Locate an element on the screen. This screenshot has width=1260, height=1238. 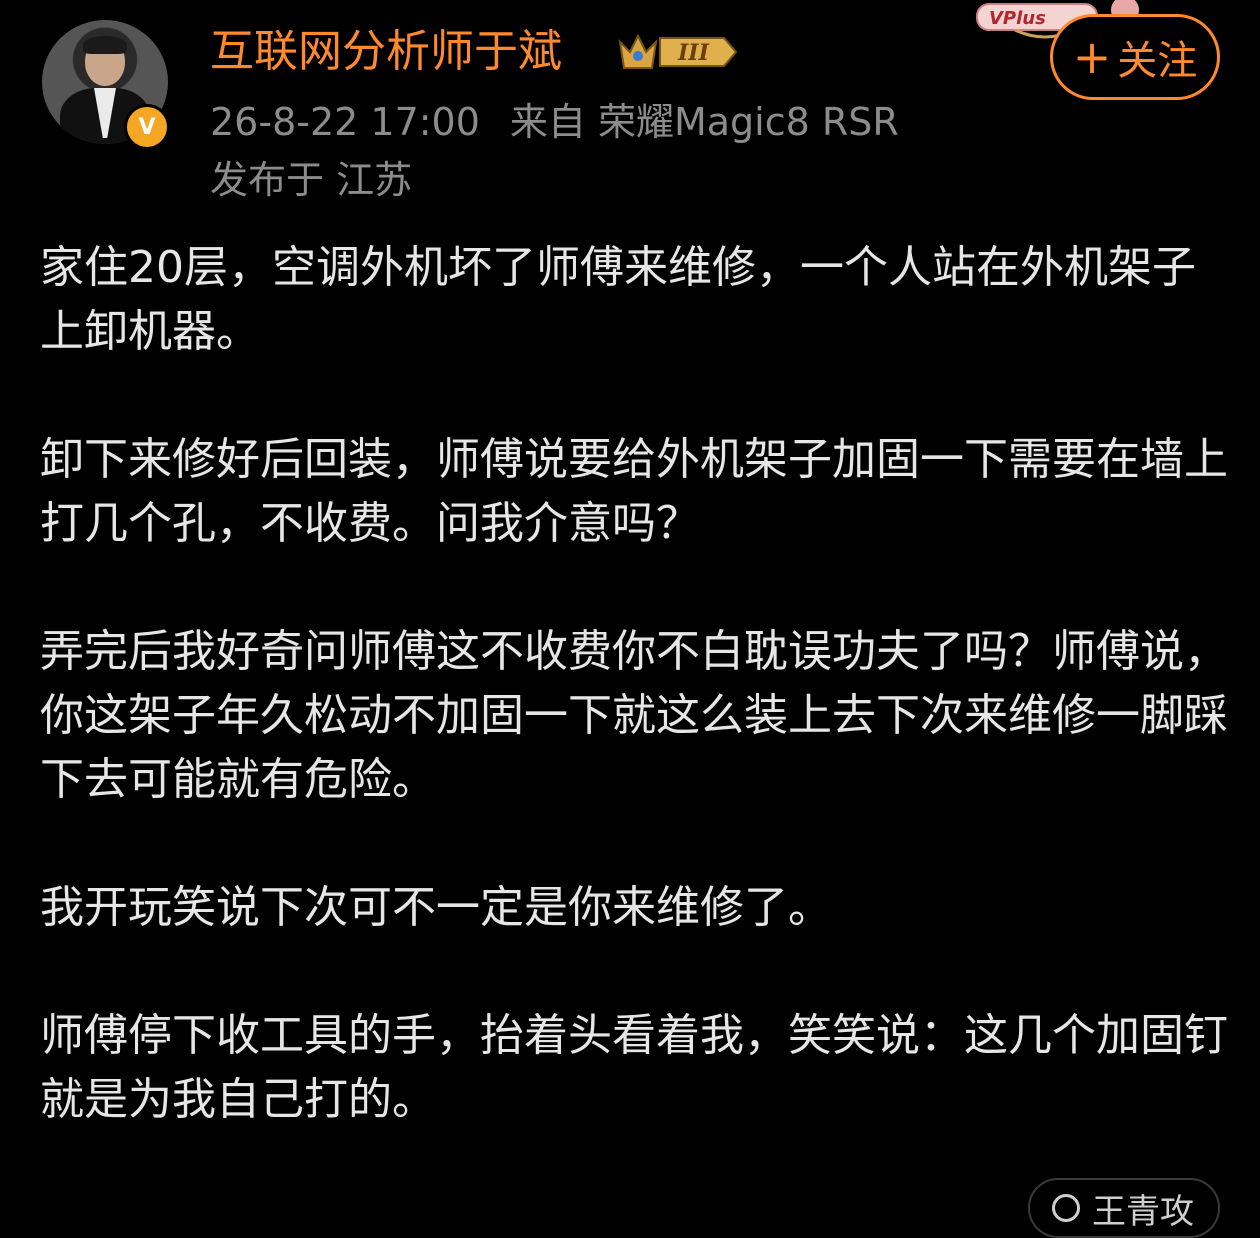
vplus-label: VPlus is located at coordinates (1017, 18).